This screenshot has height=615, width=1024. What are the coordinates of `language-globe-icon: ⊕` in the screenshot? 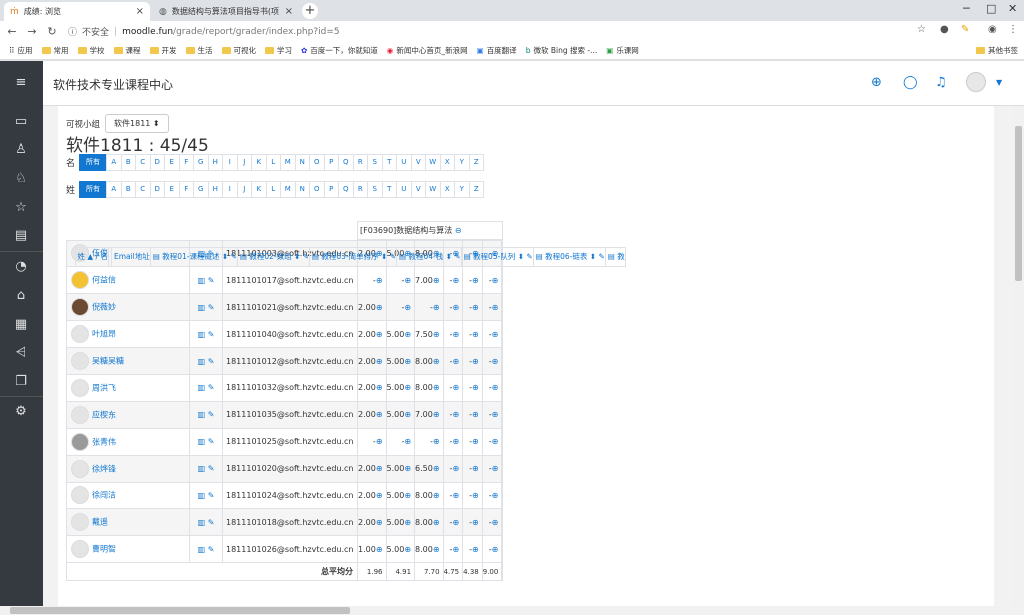 It's located at (876, 82).